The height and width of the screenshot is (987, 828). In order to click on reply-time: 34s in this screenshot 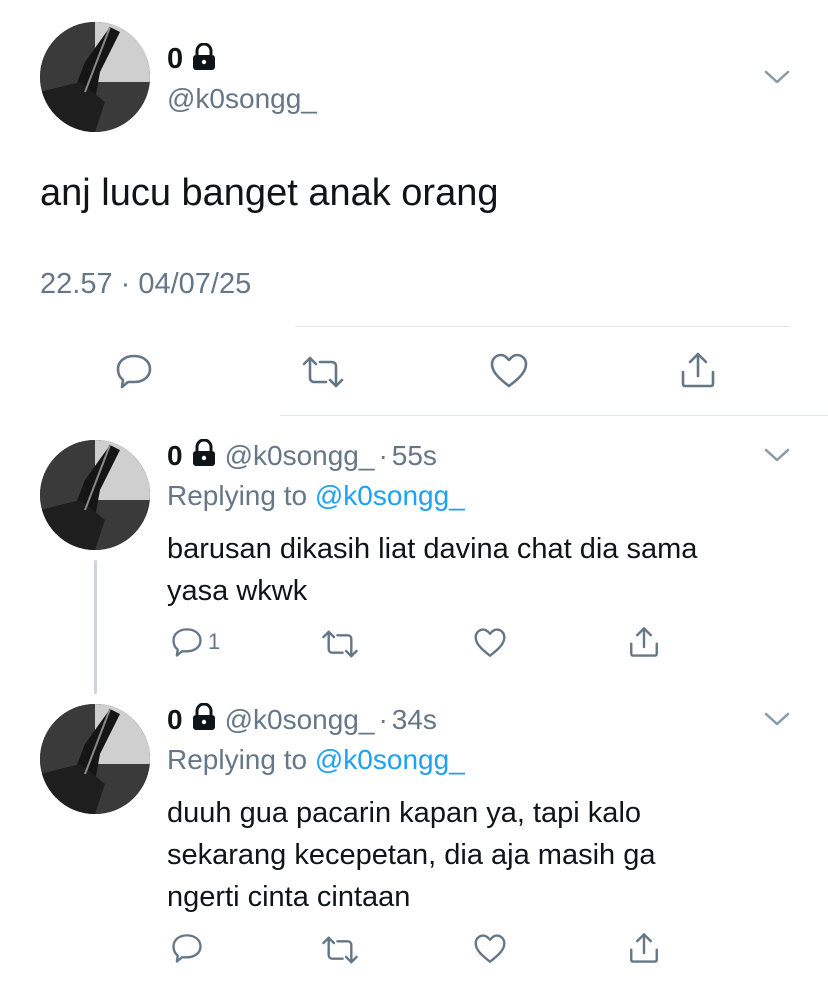, I will do `click(414, 719)`.